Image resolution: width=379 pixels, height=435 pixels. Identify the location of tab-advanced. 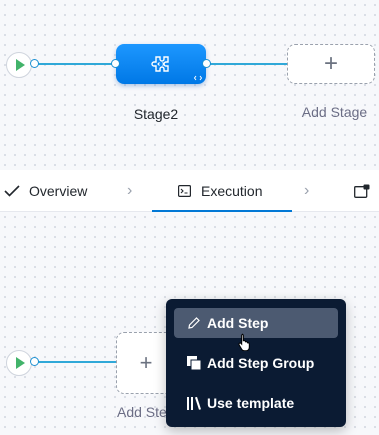
(362, 191).